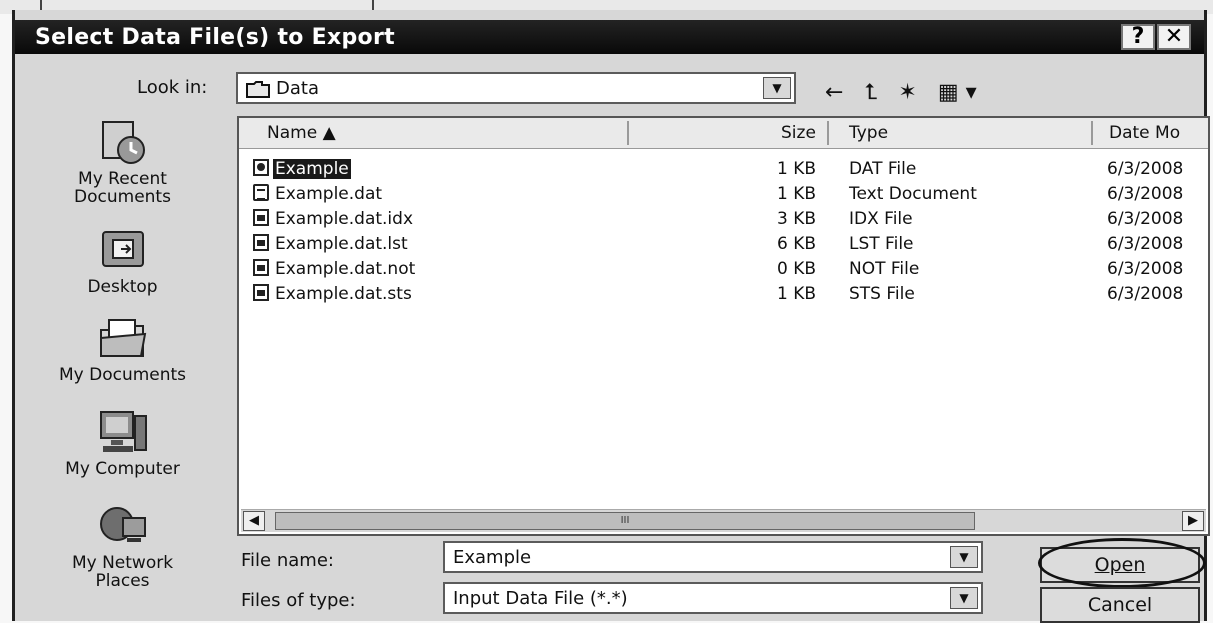 This screenshot has width=1213, height=623. I want to click on file-row: Example.dat.lst 6 KB LST File 6/3/2008, so click(723, 243).